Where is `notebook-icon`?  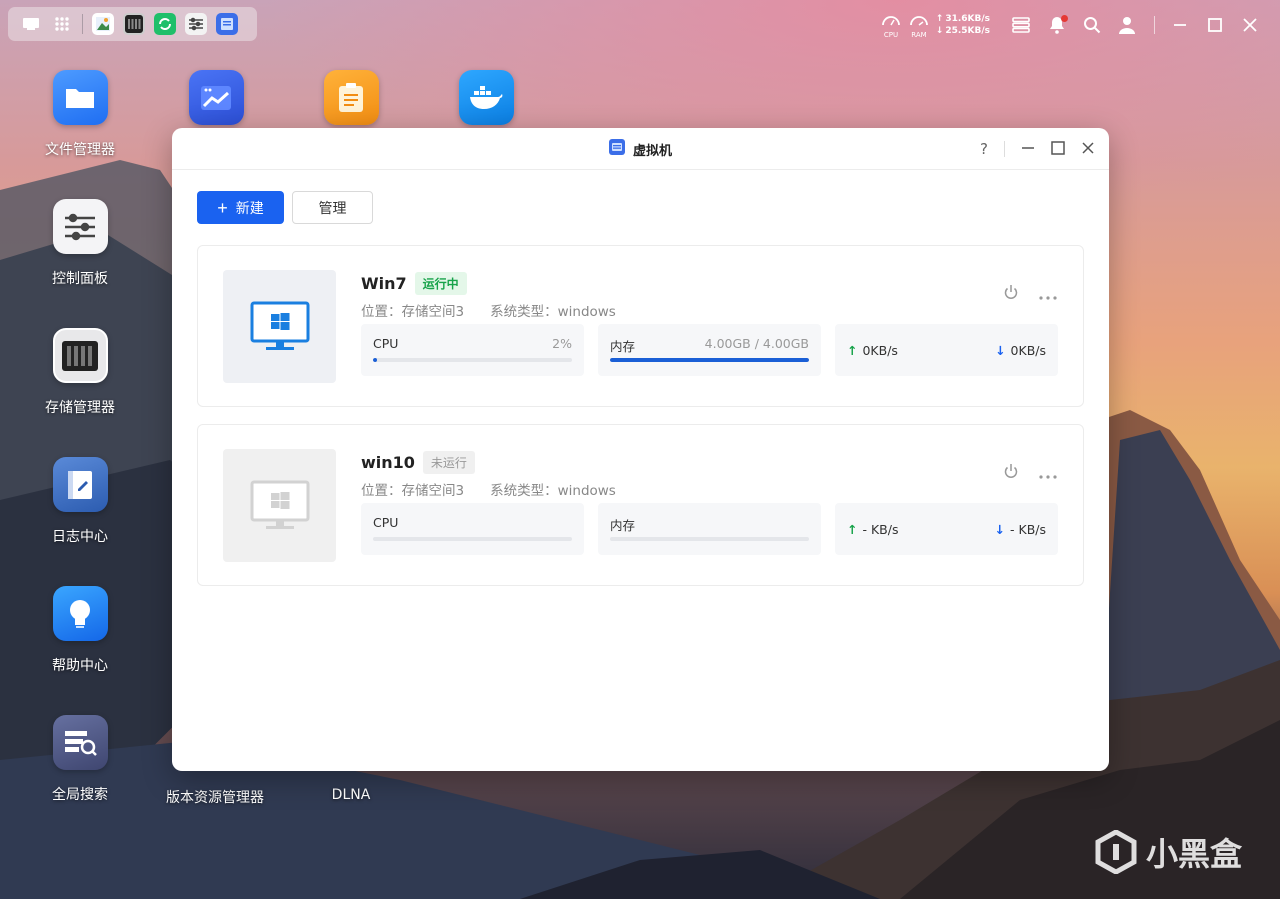
notebook-icon is located at coordinates (80, 484).